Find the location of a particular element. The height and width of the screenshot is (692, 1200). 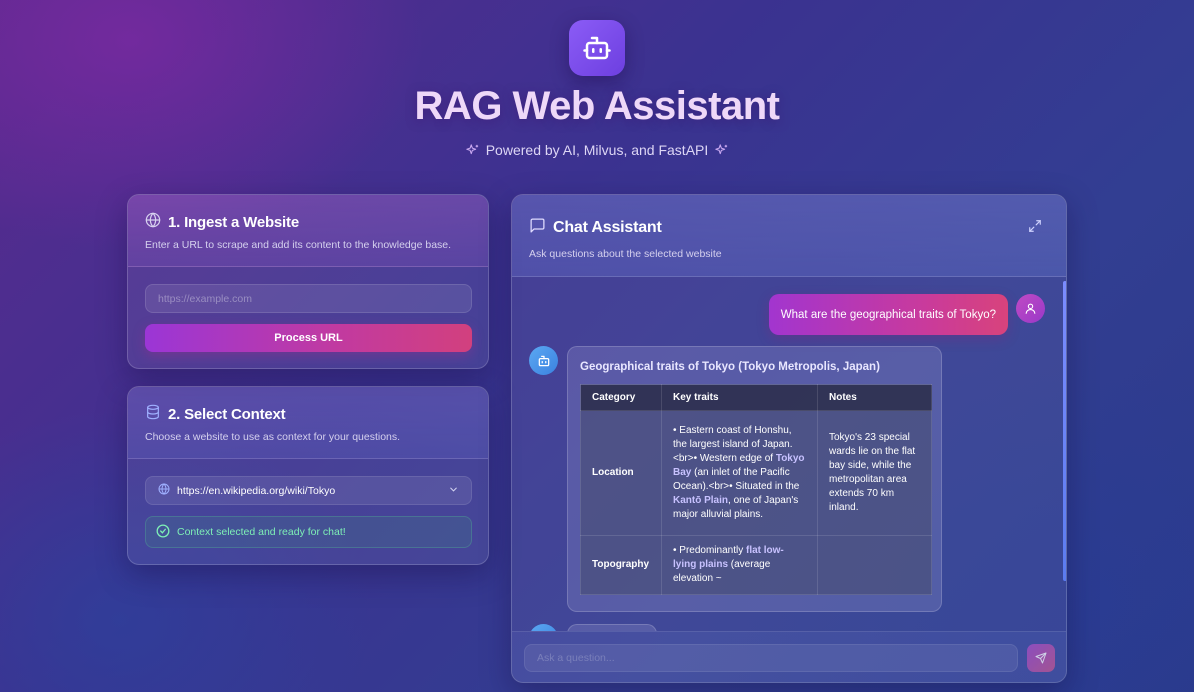

chat-description: Ask questions about the selected website is located at coordinates (625, 254).